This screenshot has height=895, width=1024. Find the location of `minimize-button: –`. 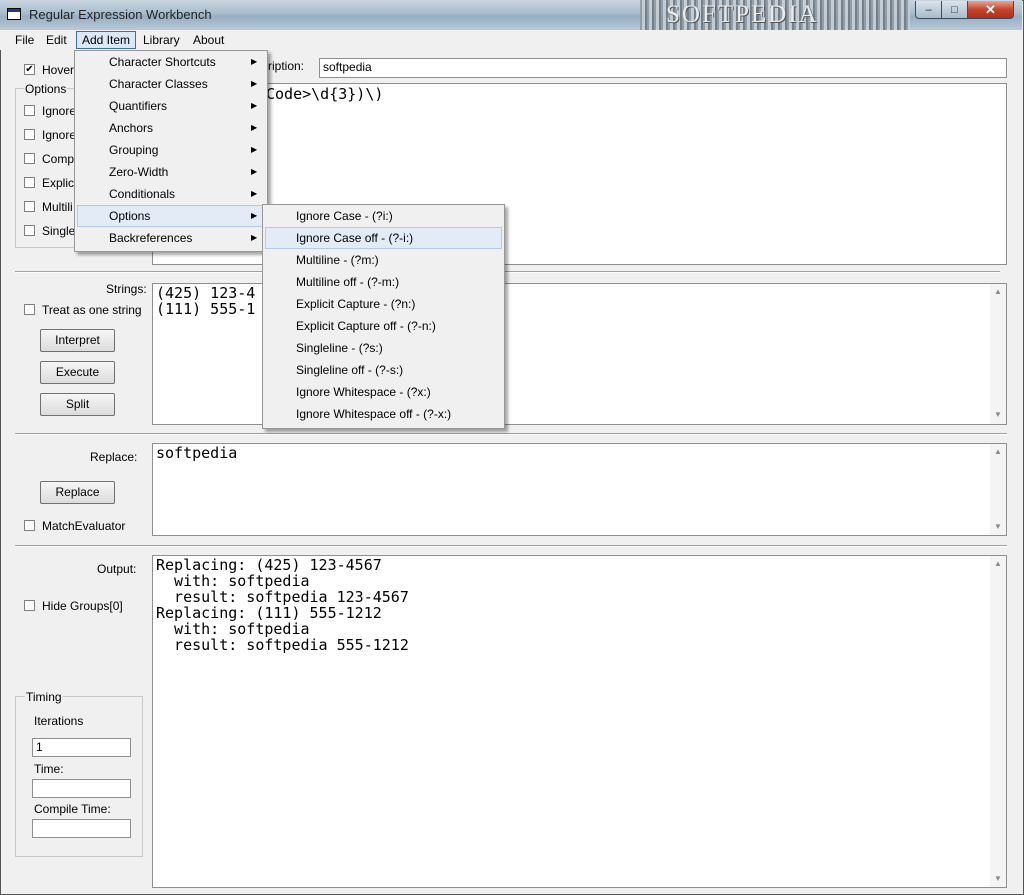

minimize-button: – is located at coordinates (928, 10).